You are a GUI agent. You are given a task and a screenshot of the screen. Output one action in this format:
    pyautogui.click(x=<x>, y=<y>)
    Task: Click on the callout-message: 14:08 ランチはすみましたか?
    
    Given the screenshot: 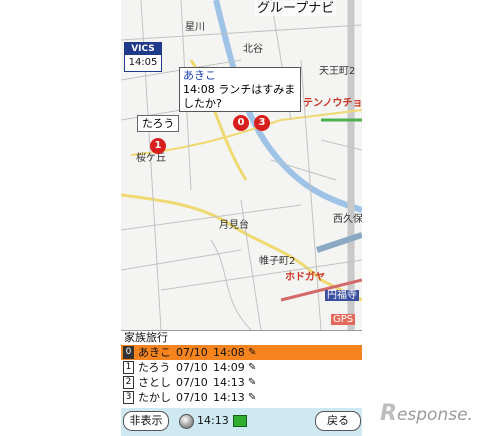 What is the action you would take?
    pyautogui.click(x=239, y=96)
    